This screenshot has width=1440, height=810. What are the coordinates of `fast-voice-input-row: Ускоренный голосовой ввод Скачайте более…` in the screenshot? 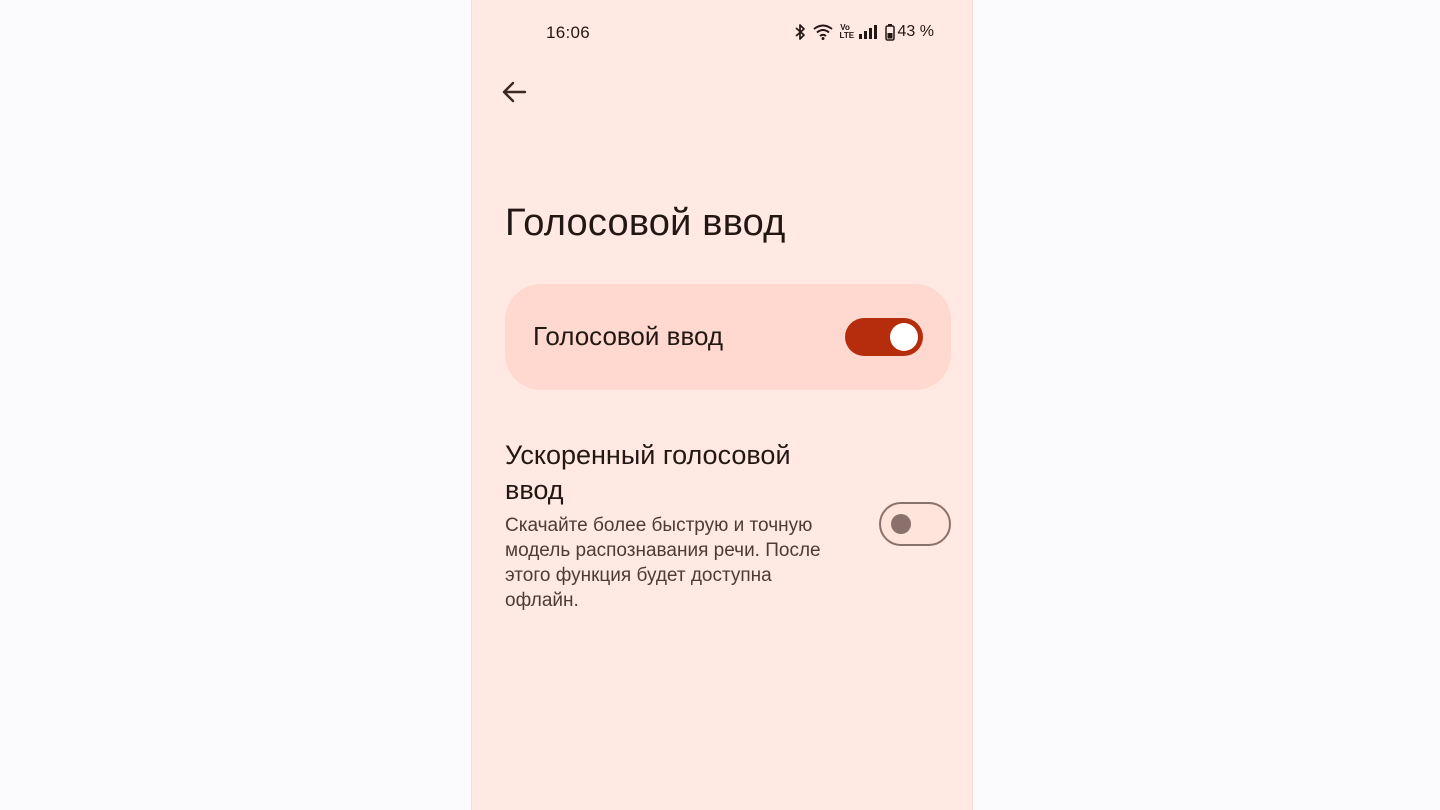 It's located at (728, 528).